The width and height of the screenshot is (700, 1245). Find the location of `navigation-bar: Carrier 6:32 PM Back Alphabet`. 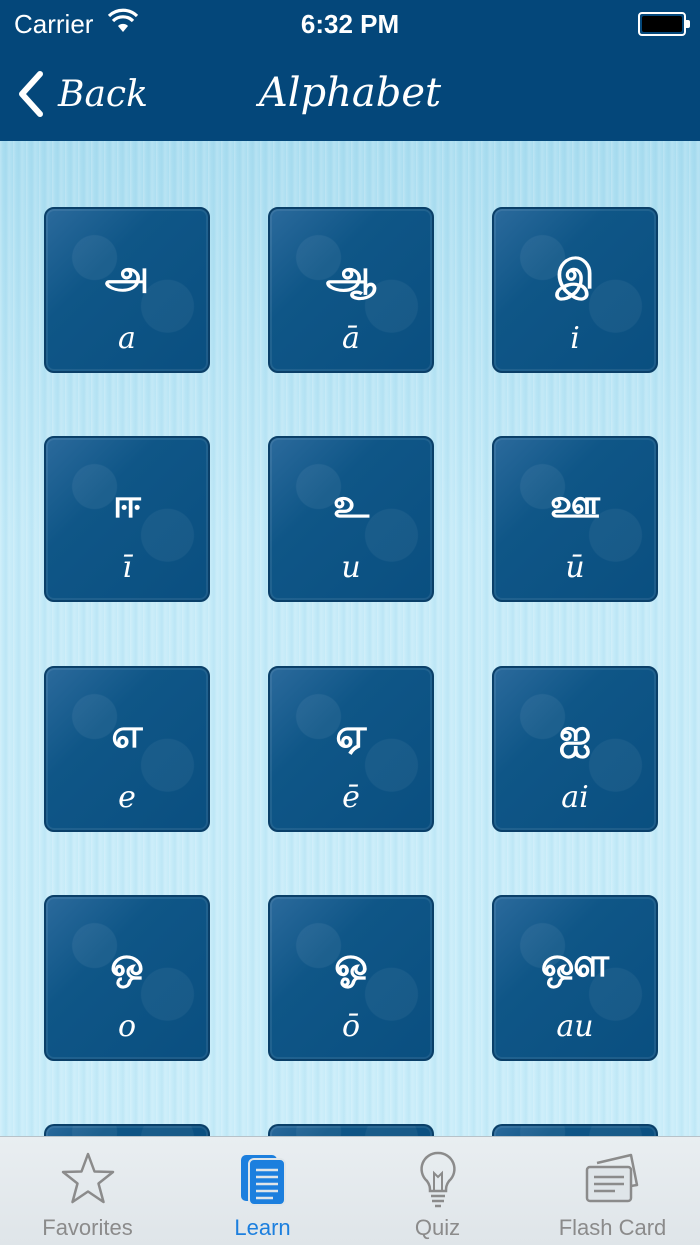

navigation-bar: Carrier 6:32 PM Back Alphabet is located at coordinates (350, 70).